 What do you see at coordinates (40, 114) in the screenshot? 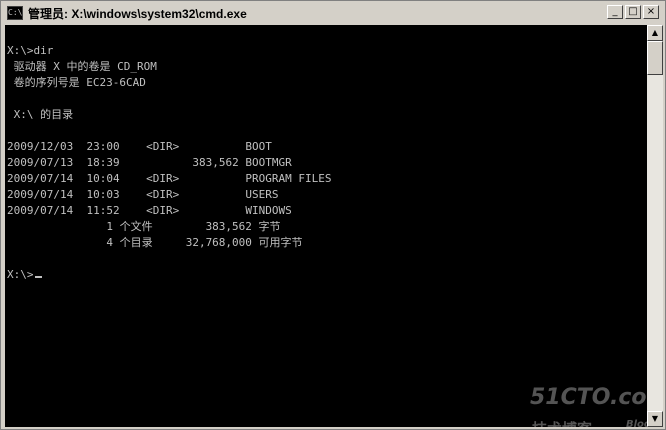
I see `console-line: X:\ 的目录` at bounding box center [40, 114].